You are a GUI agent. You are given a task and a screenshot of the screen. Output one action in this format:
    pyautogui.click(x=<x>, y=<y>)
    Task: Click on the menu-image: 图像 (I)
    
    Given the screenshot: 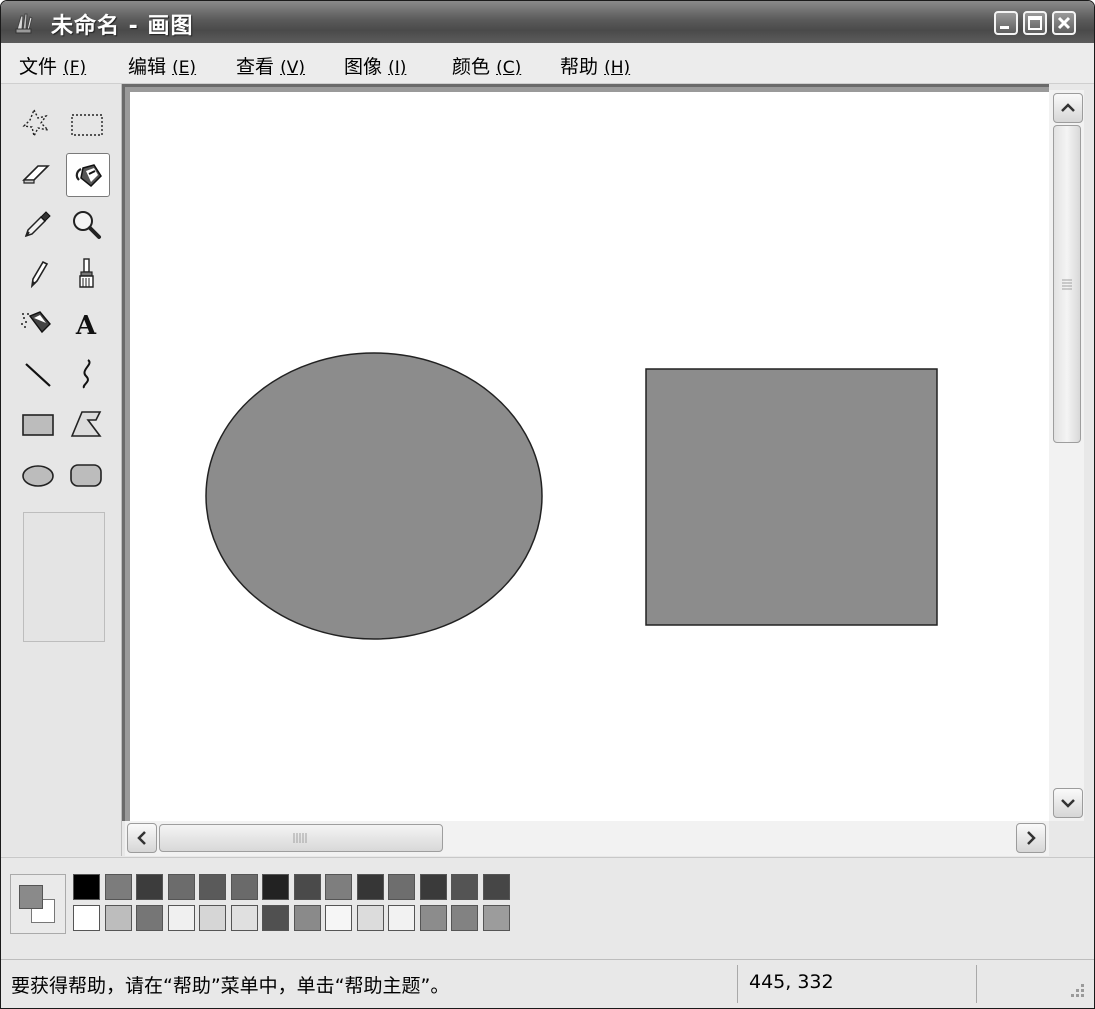 What is the action you would take?
    pyautogui.click(x=375, y=65)
    